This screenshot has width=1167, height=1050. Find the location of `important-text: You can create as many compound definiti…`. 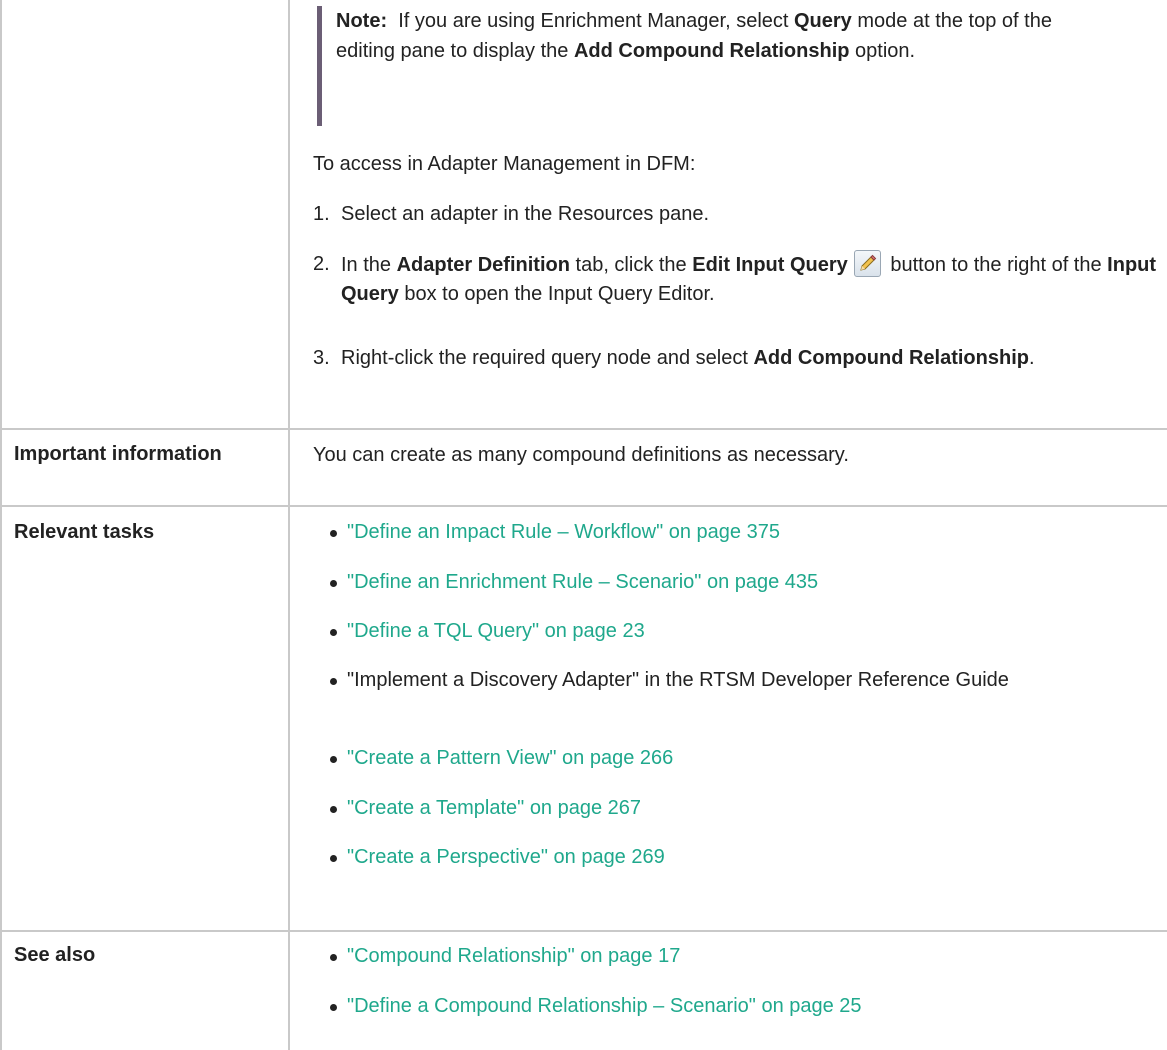

important-text: You can create as many compound definiti… is located at coordinates (581, 455).